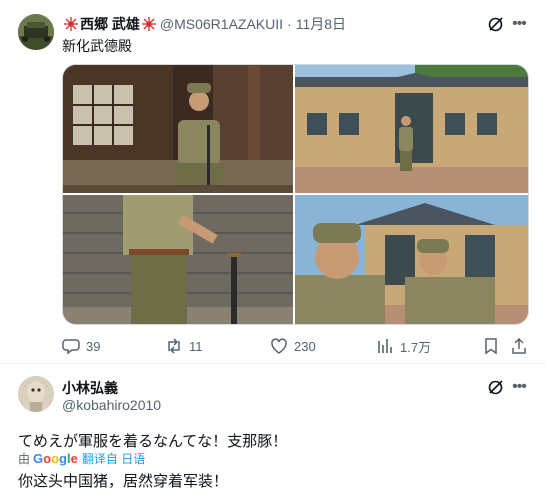 This screenshot has height=497, width=546. Describe the element at coordinates (110, 24) in the screenshot. I see `author-name: 西郷 武雄` at that location.